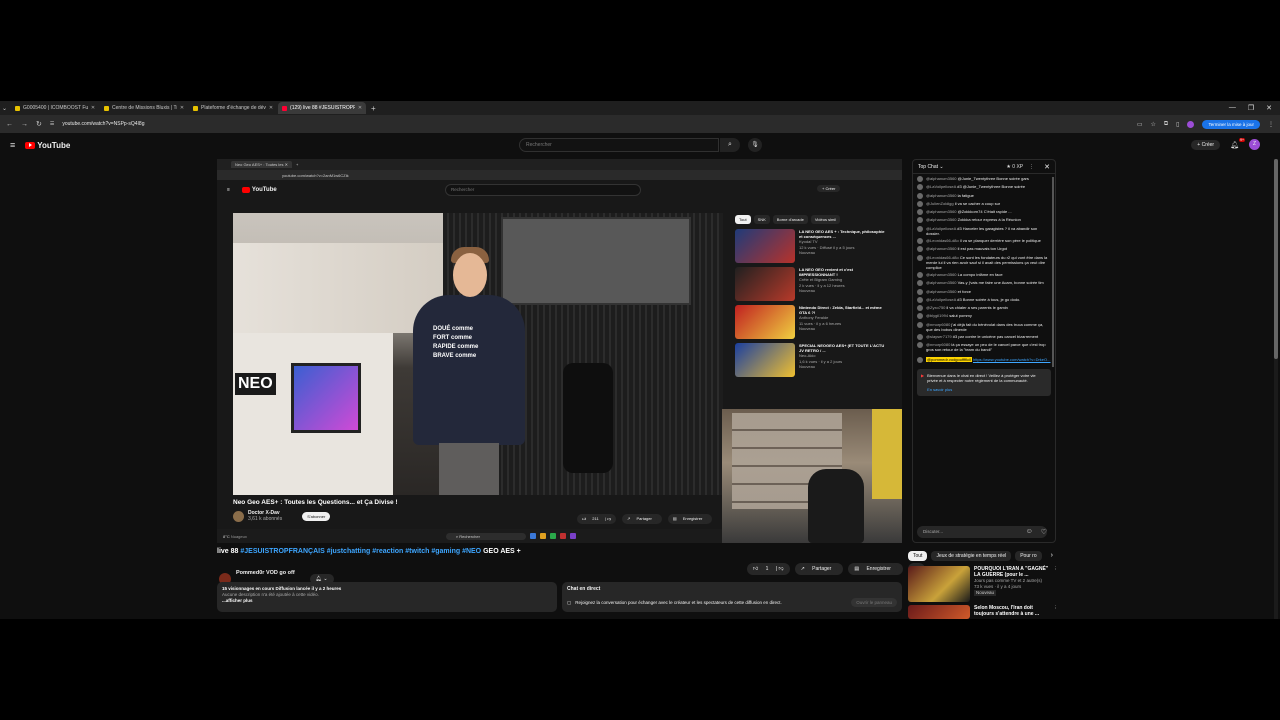 The image size is (1280, 720). I want to click on page-scrollbar, so click(1276, 389).